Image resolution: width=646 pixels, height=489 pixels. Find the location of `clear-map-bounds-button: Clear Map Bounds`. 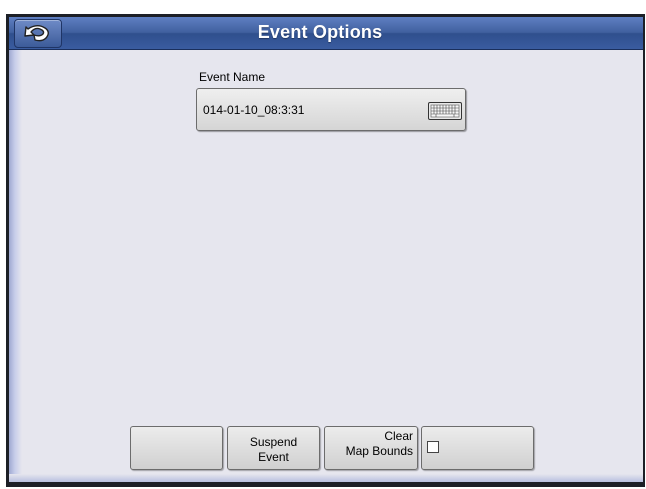

clear-map-bounds-button: Clear Map Bounds is located at coordinates (371, 448).